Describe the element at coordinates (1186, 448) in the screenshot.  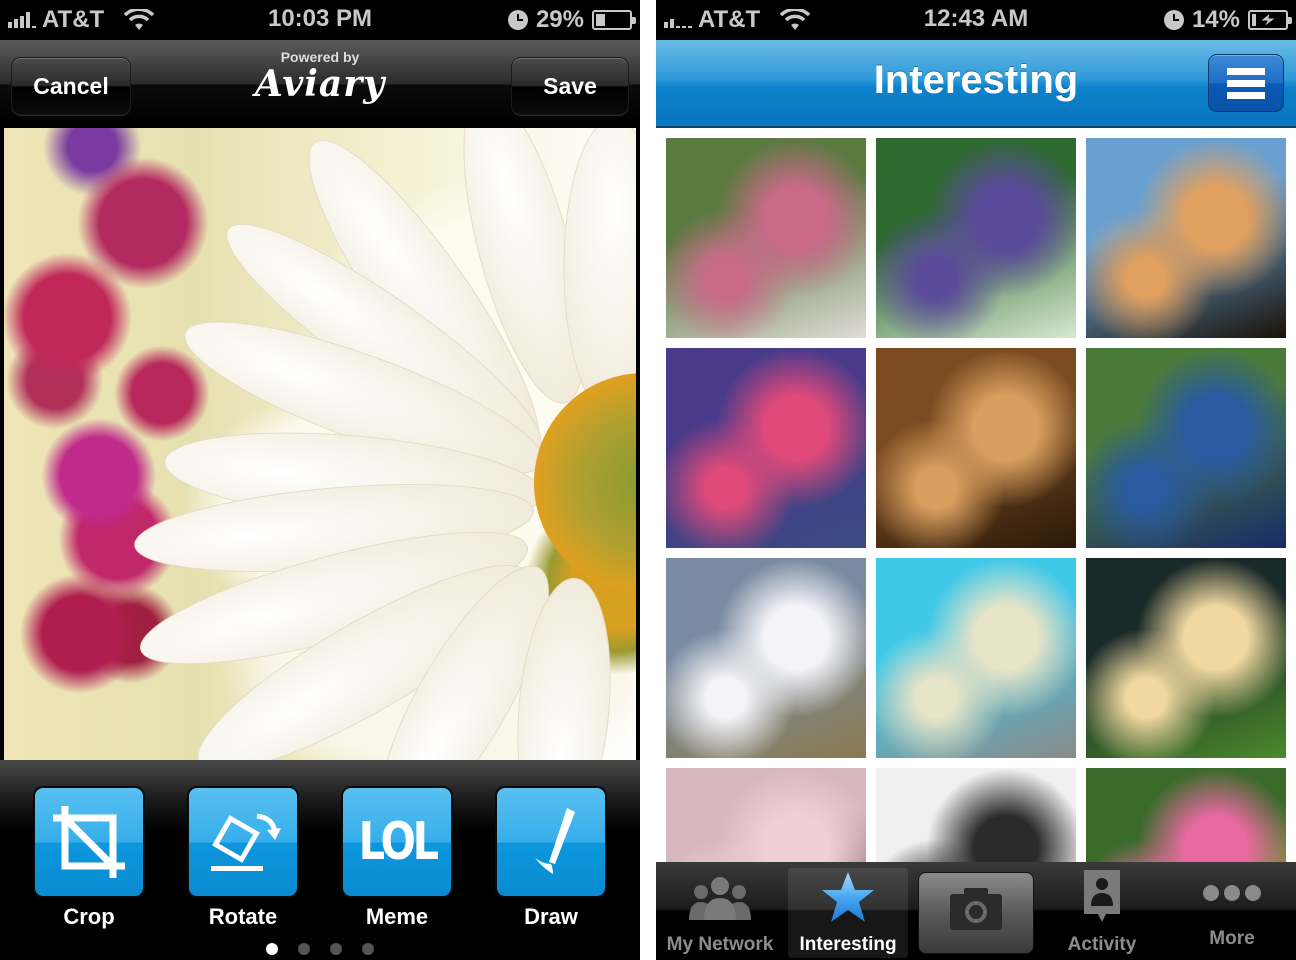
I see `photo-thumbnail-water-pump` at that location.